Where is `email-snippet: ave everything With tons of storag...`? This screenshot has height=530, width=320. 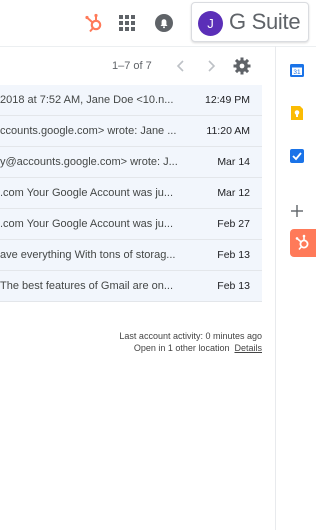
email-snippet: ave everything With tons of storag... is located at coordinates (88, 255).